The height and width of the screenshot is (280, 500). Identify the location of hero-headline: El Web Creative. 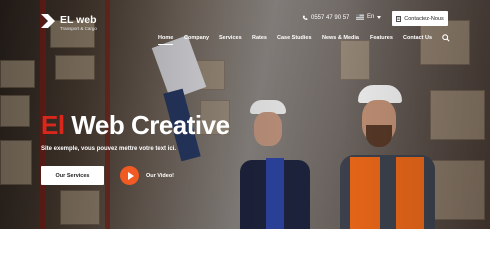
(135, 125).